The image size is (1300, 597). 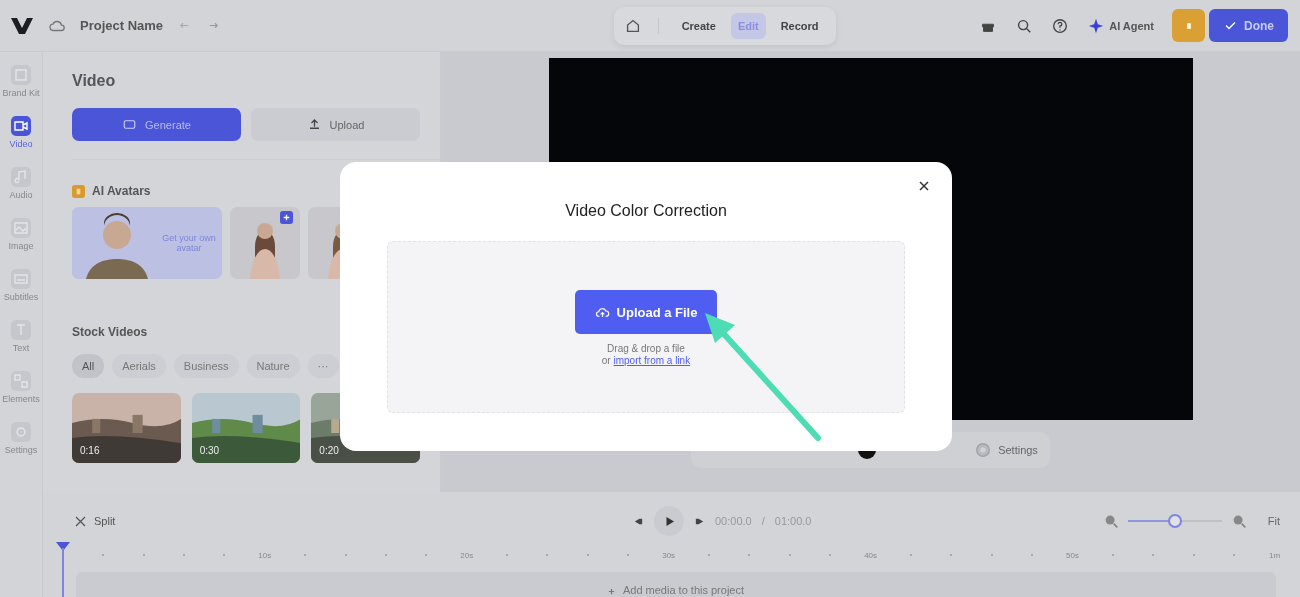 What do you see at coordinates (669, 555) in the screenshot?
I see `ruler-label: 30s` at bounding box center [669, 555].